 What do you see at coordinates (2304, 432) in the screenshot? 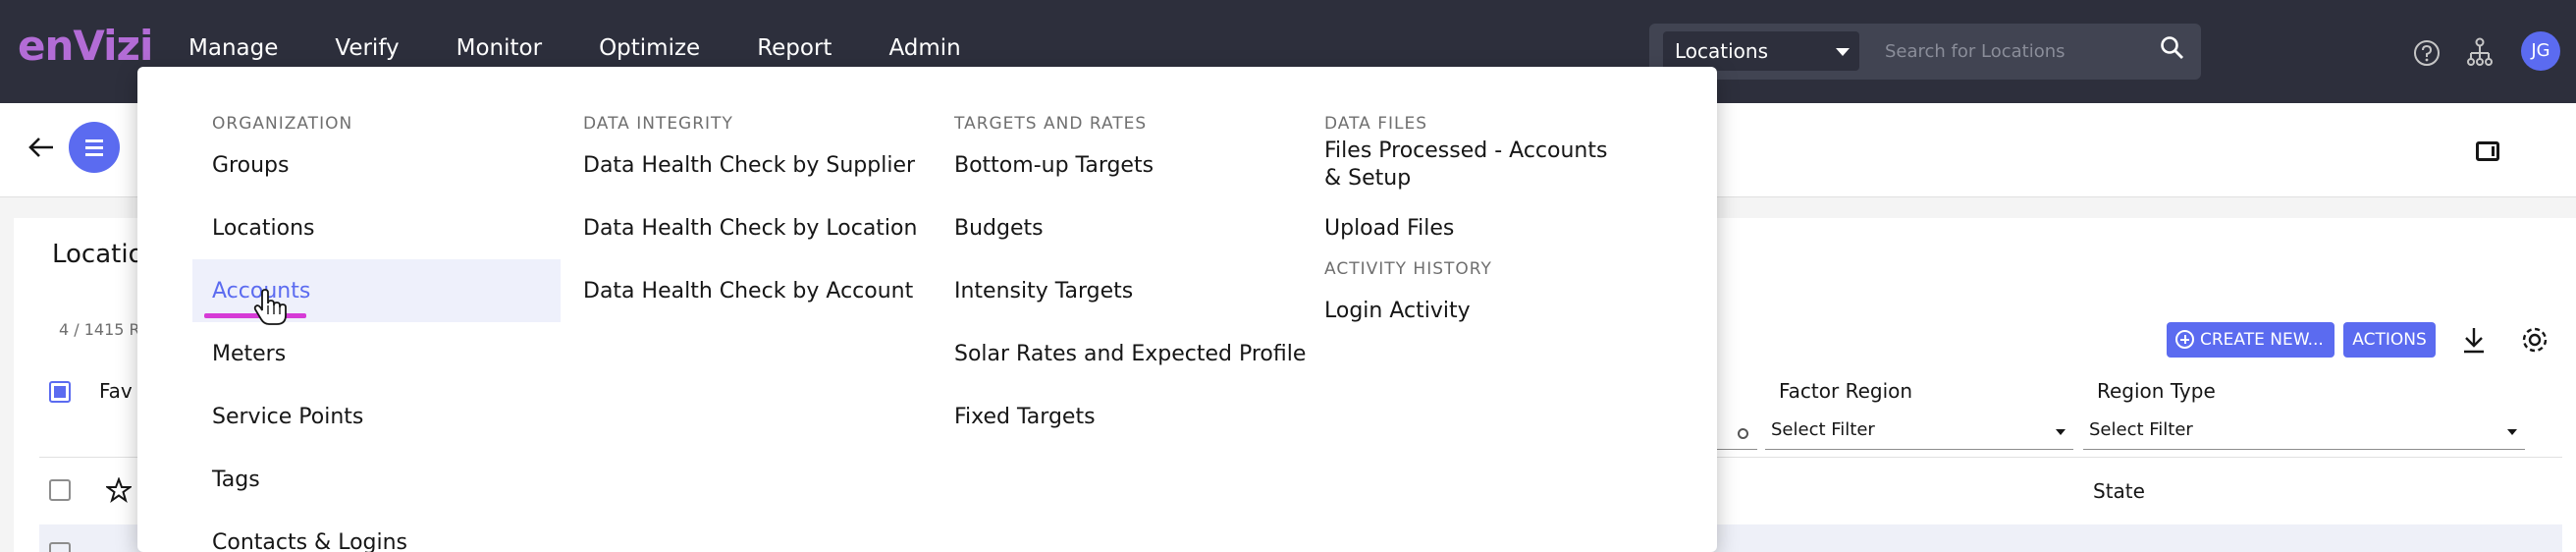
I see `region-type-filter: Select Filter` at bounding box center [2304, 432].